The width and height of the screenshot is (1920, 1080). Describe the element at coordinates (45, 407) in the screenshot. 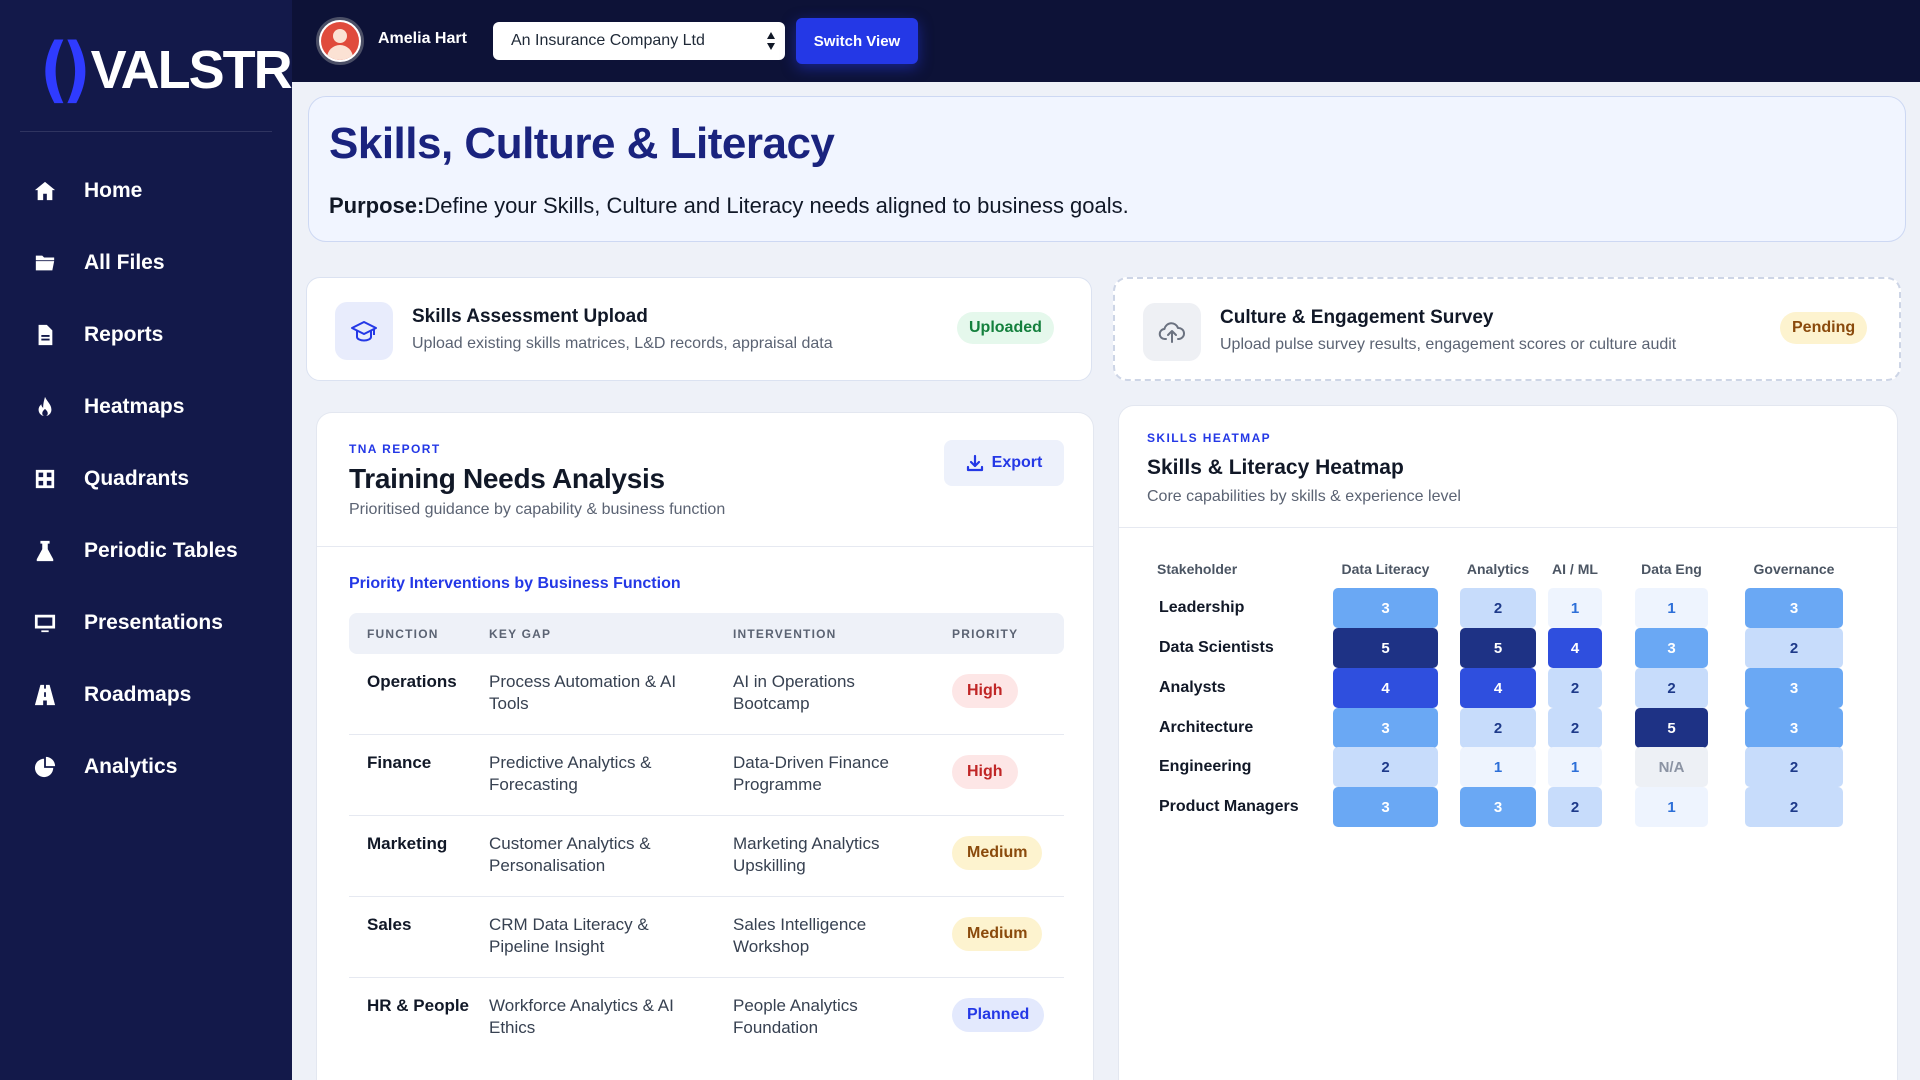

I see `flame-icon` at that location.